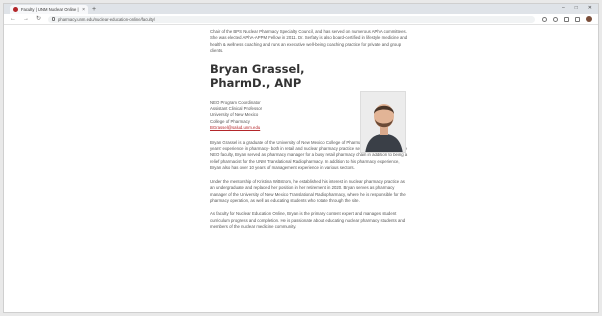 The height and width of the screenshot is (316, 602). What do you see at coordinates (590, 8) in the screenshot?
I see `close-window-icon: ✕` at bounding box center [590, 8].